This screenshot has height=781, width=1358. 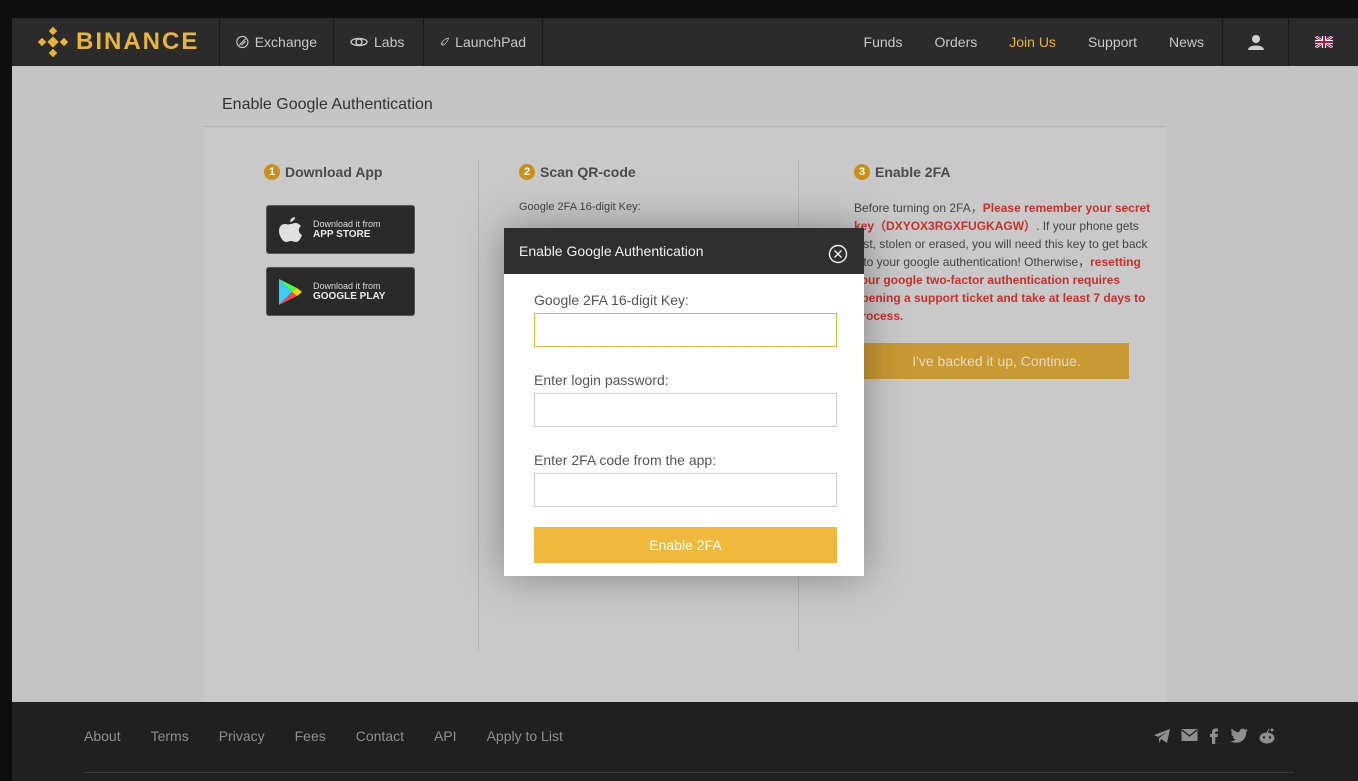 I want to click on nav-launchpad: LaunchPad, so click(x=483, y=42).